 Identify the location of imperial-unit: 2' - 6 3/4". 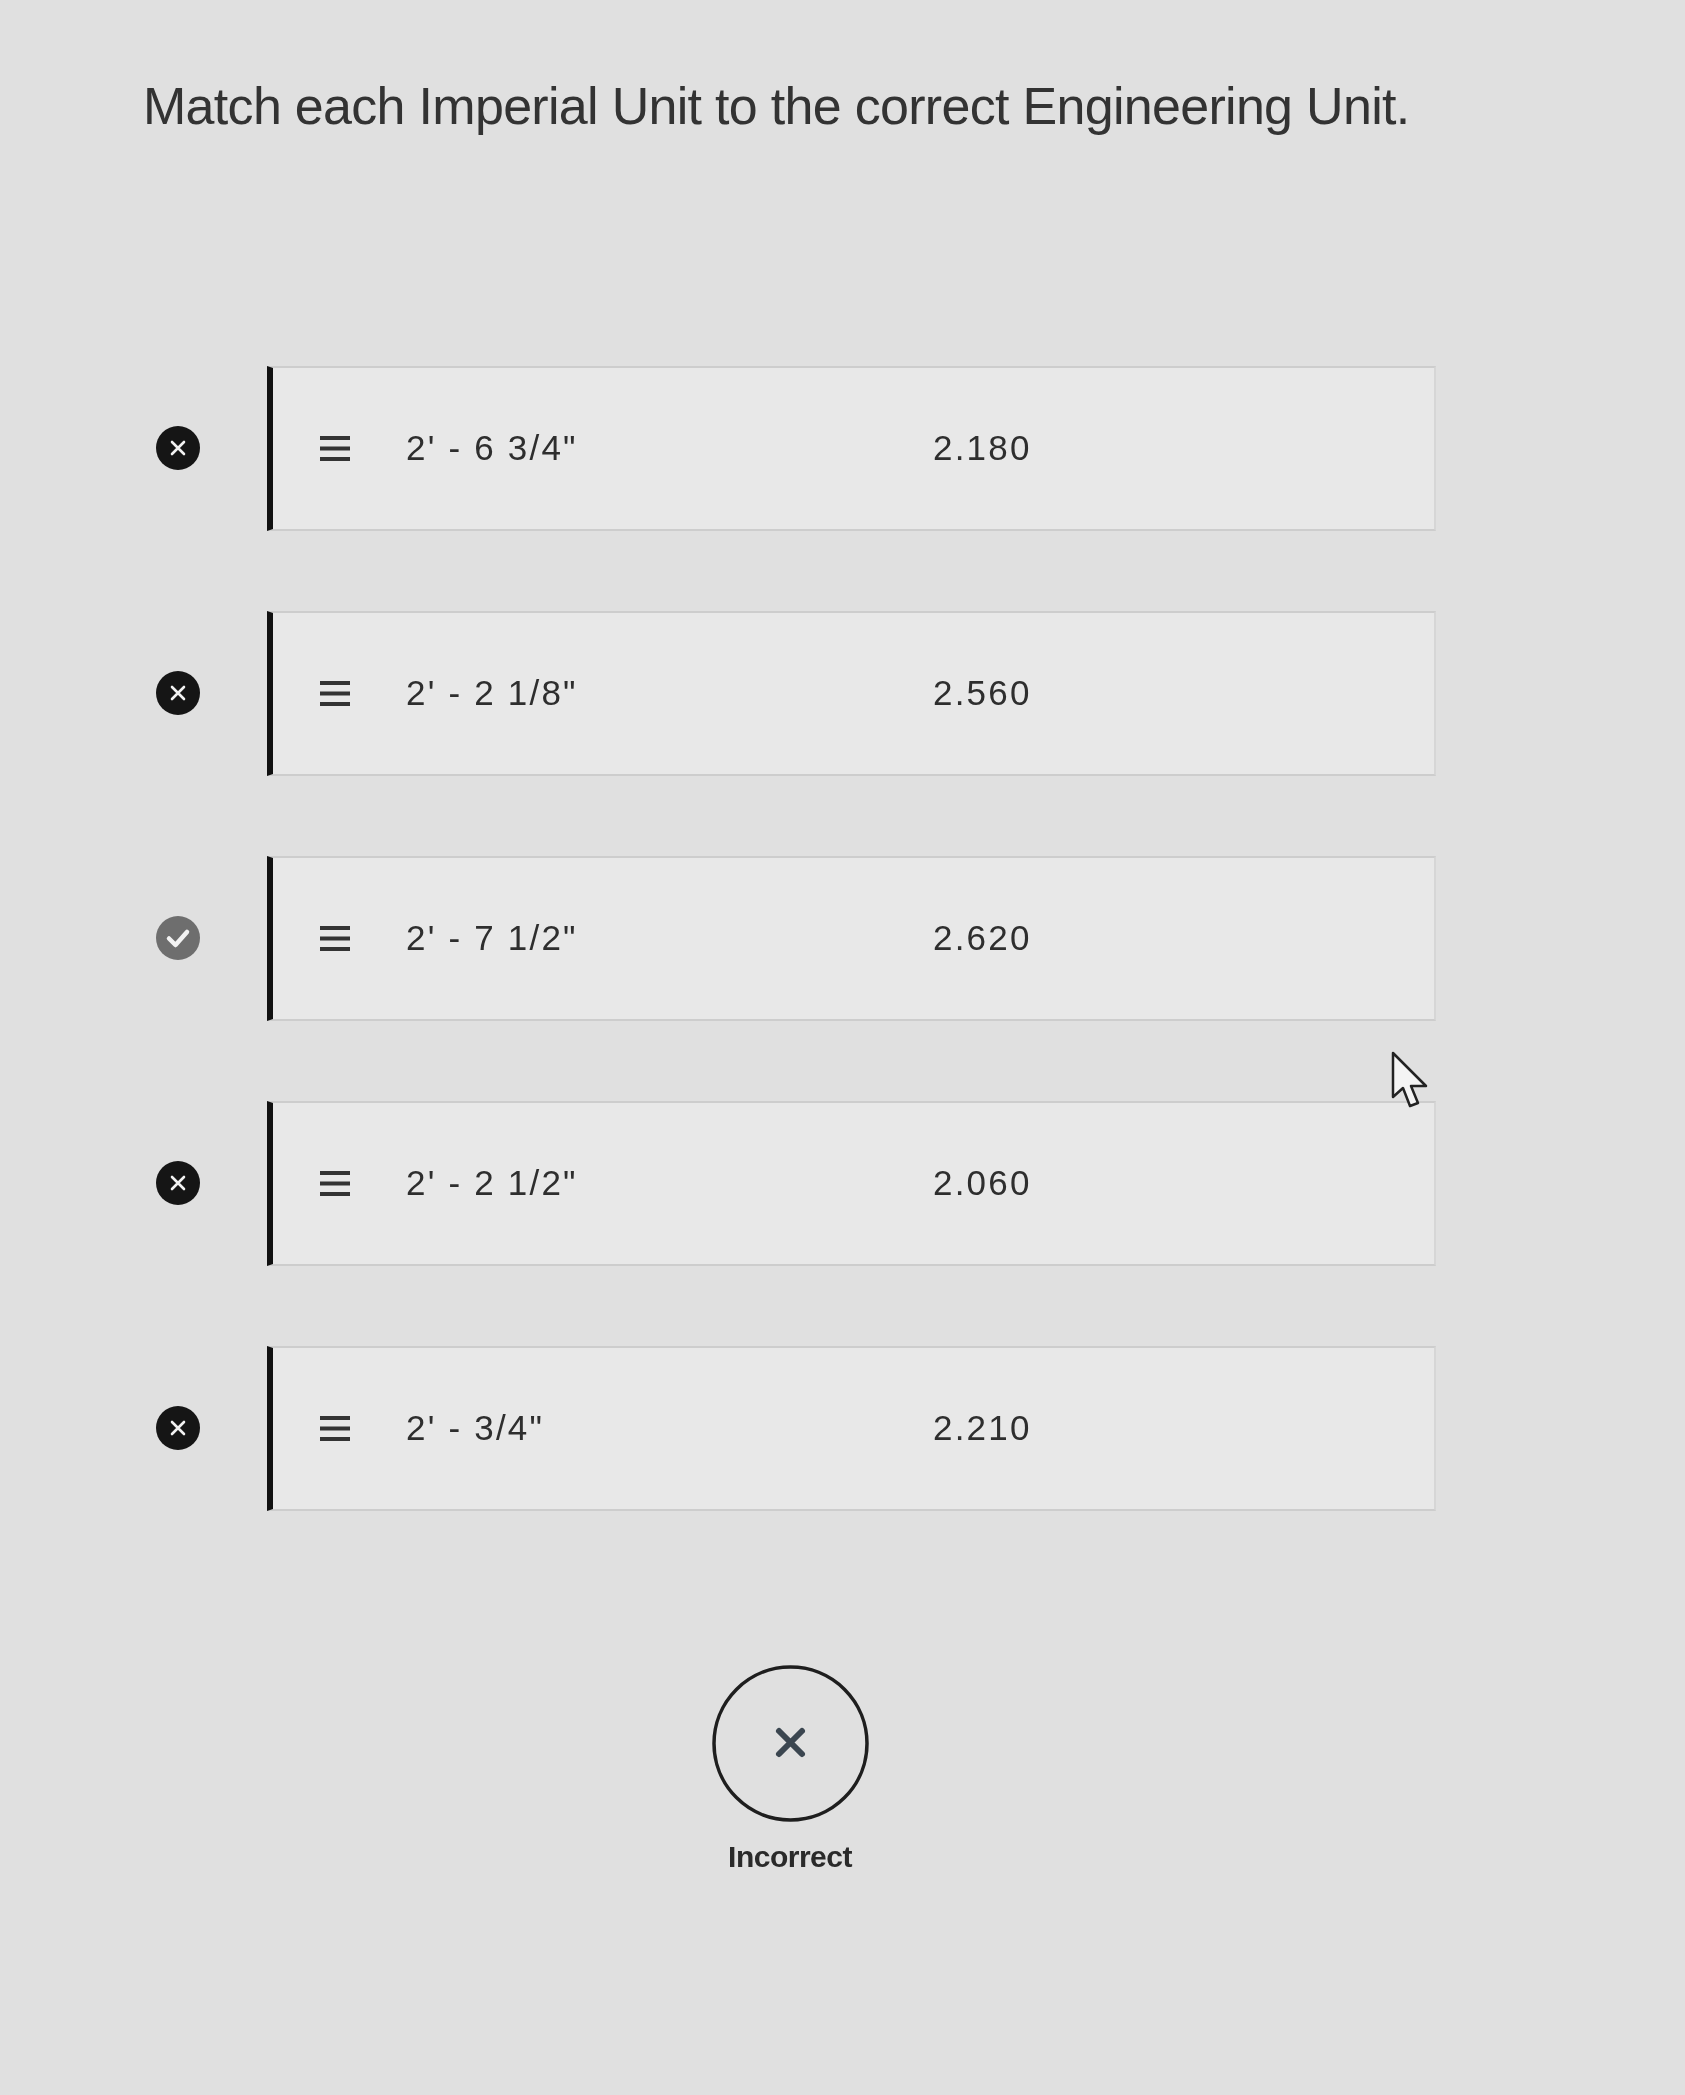
(492, 448).